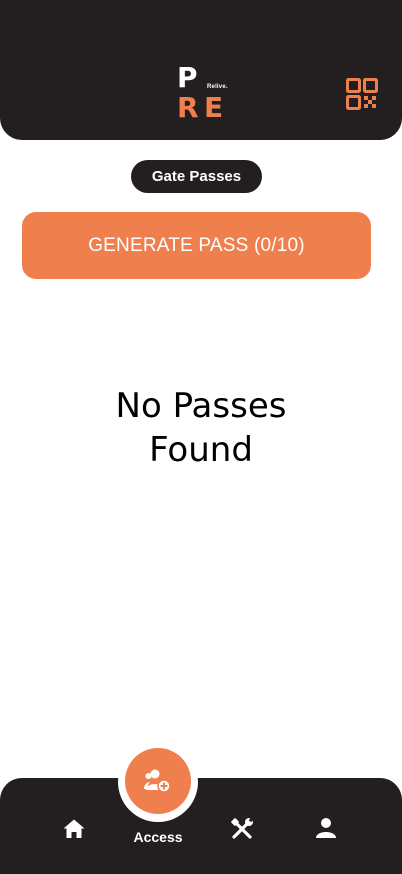 The height and width of the screenshot is (874, 402). I want to click on generate-pass-button: GENERATE PASS (0/10), so click(196, 245).